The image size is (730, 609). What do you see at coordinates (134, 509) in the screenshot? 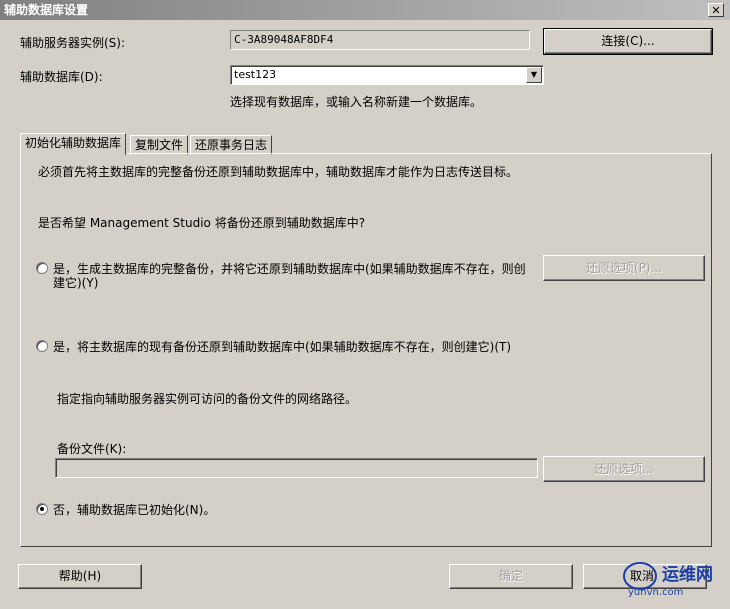
I see `option-already-initialized-label: 否，辅助数据库已初始化(N)。` at bounding box center [134, 509].